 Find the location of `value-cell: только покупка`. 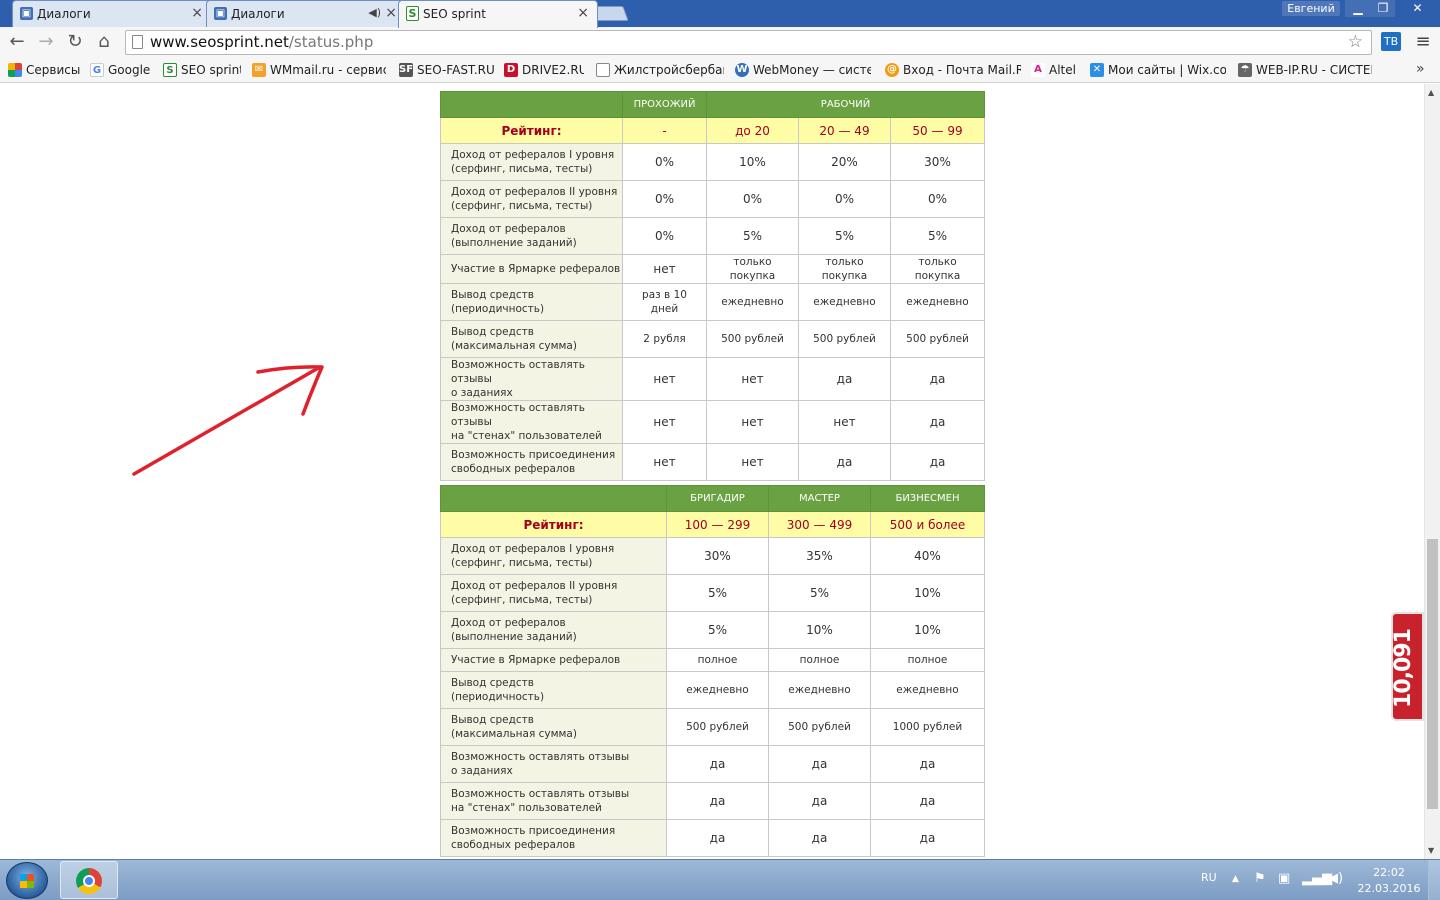

value-cell: только покупка is located at coordinates (844, 269).